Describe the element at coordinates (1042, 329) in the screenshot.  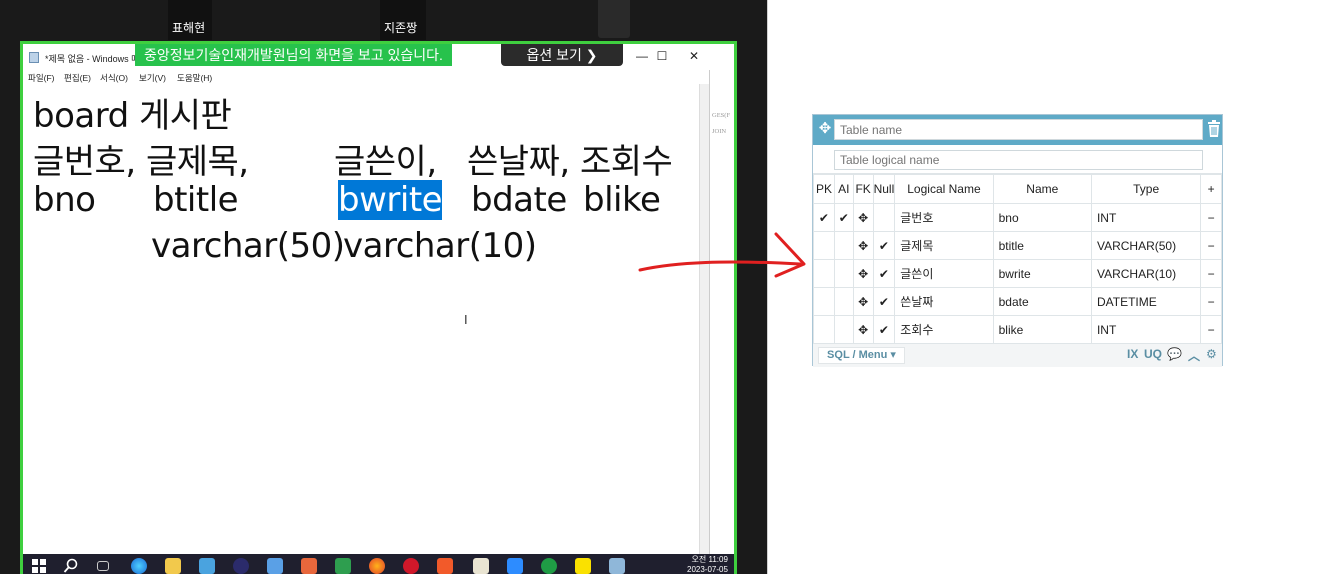
I see `name-cell: blike` at that location.